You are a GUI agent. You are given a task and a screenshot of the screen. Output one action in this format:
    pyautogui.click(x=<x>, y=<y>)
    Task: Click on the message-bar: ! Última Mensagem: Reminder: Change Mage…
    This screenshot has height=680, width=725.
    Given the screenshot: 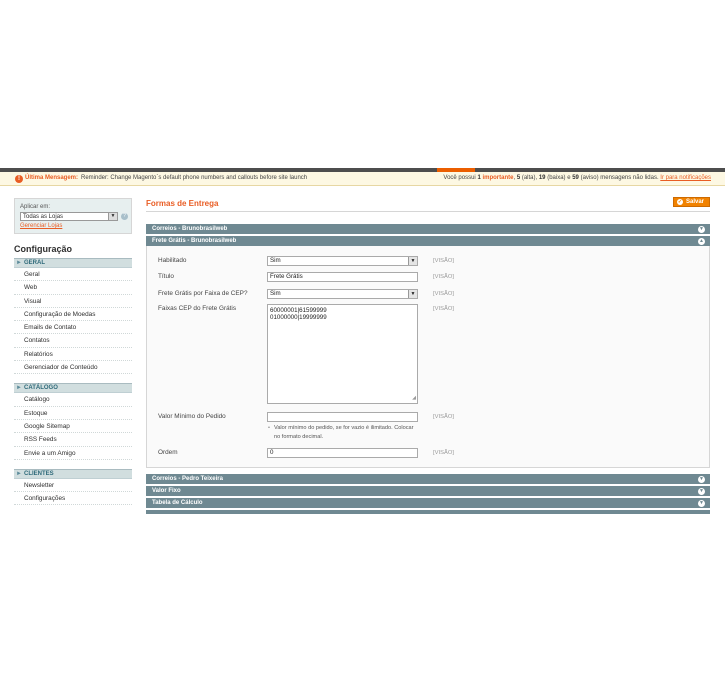 What is the action you would take?
    pyautogui.click(x=362, y=179)
    